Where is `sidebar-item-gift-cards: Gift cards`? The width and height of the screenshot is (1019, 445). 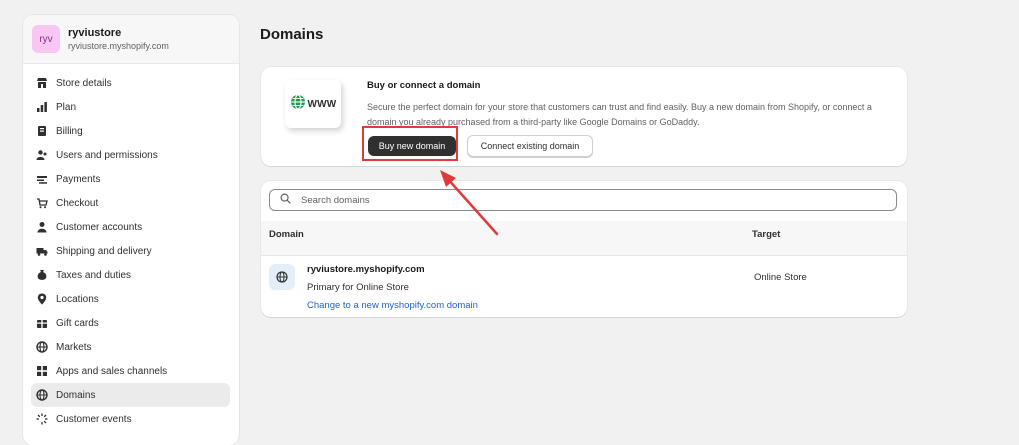 sidebar-item-gift-cards: Gift cards is located at coordinates (126, 323).